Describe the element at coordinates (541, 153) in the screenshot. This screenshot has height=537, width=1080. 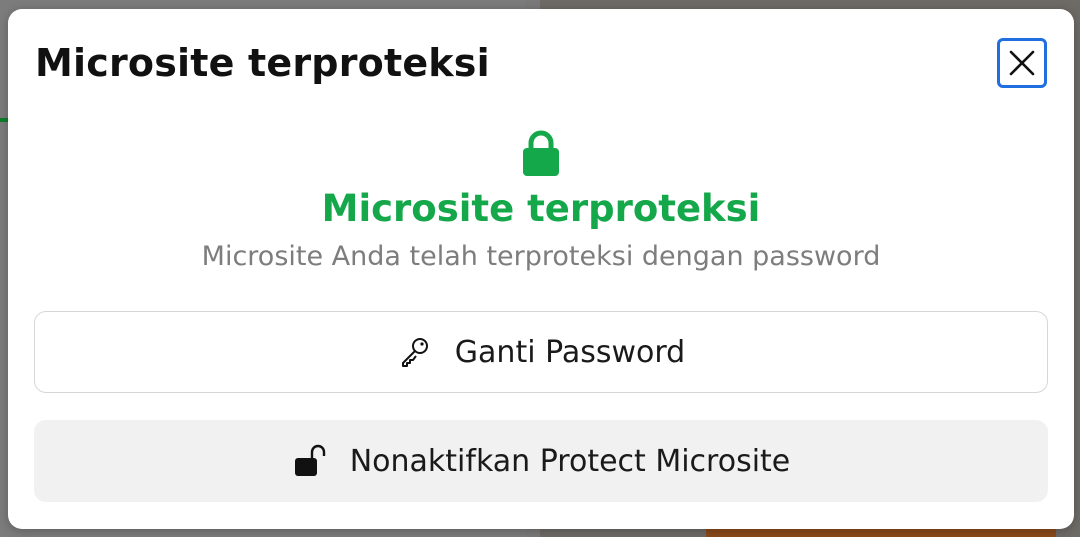
I see `lock-icon` at that location.